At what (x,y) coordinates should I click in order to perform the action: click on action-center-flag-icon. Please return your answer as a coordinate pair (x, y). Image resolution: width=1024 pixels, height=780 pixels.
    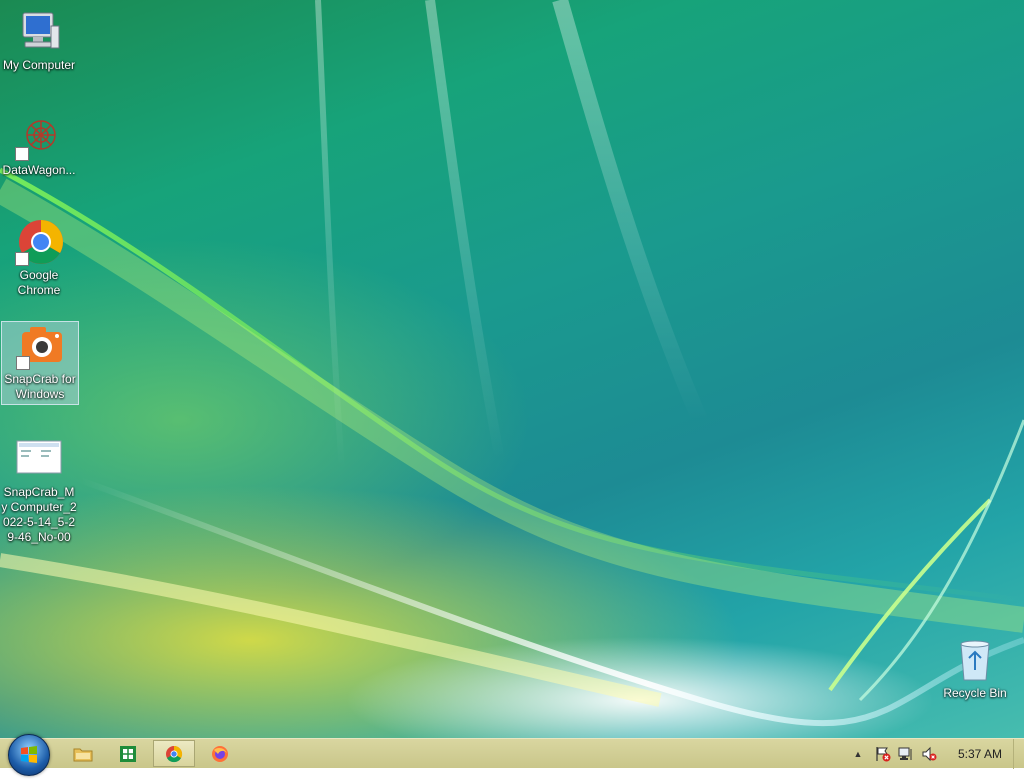
    Looking at the image, I should click on (883, 754).